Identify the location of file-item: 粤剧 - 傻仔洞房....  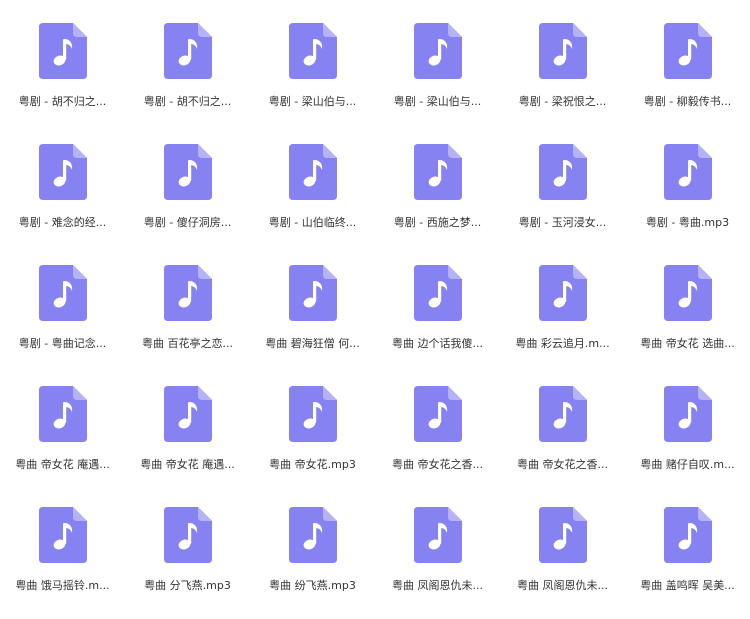
(187, 176).